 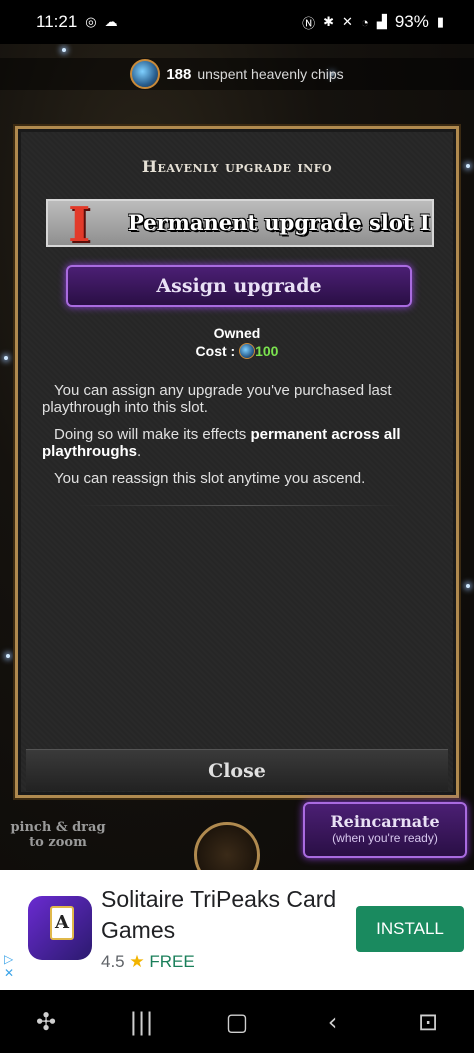 I want to click on status-bar: 11:21 ◎ ☁ Ⓝ ✱ ✕ ◔ ▟ 93% ▮, so click(x=237, y=22).